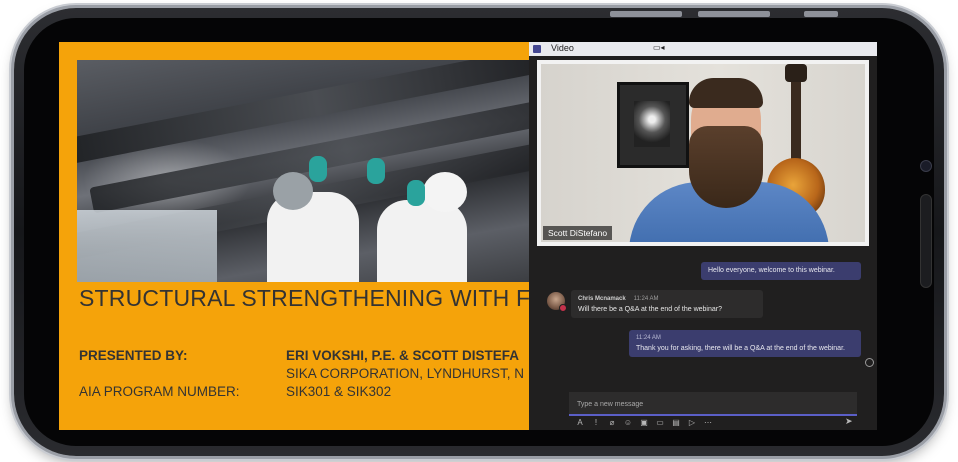 This screenshot has width=958, height=462. What do you see at coordinates (403, 355) in the screenshot?
I see `presenters-names: ERI VOKSHI, P.E. & SCOTT DISTEFA` at bounding box center [403, 355].